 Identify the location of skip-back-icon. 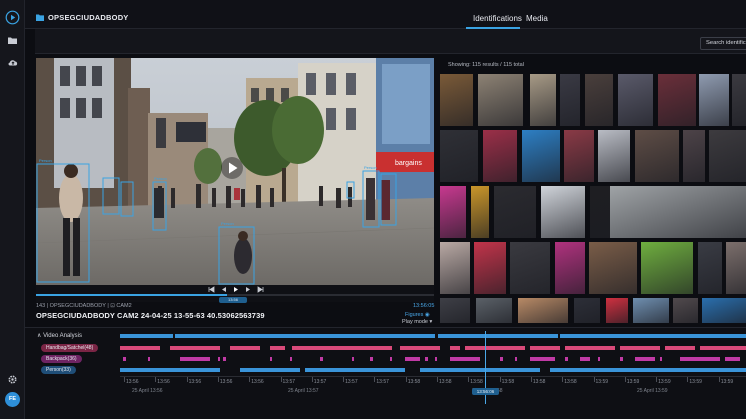
(211, 289).